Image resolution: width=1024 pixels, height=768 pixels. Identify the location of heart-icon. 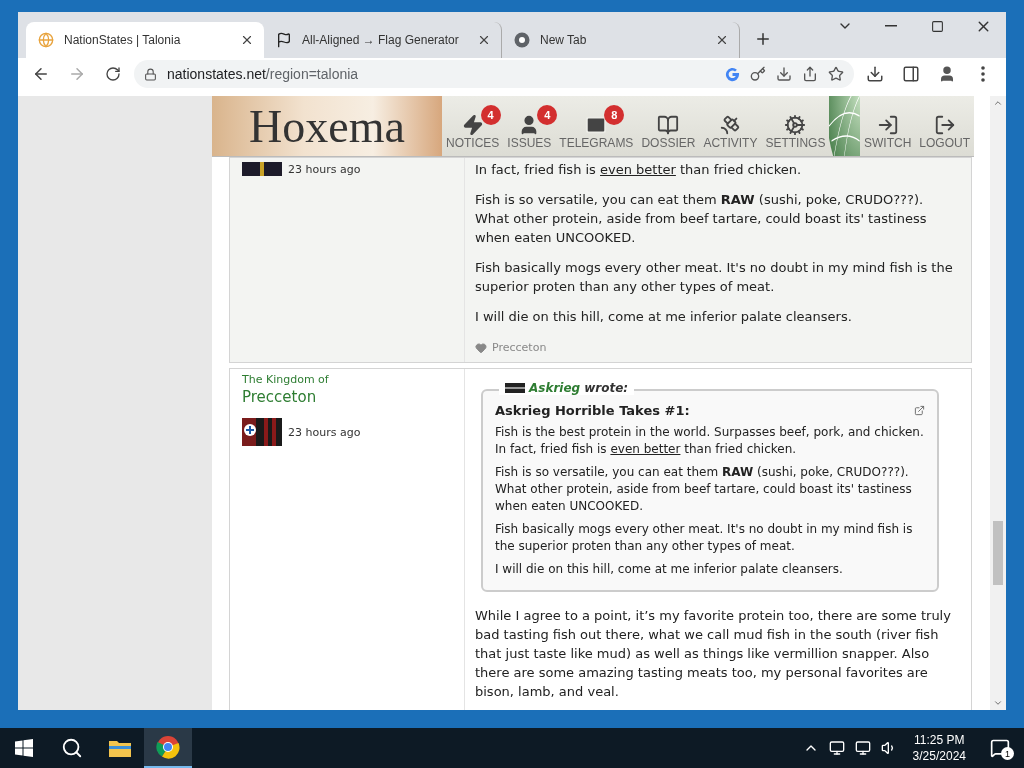
(481, 347).